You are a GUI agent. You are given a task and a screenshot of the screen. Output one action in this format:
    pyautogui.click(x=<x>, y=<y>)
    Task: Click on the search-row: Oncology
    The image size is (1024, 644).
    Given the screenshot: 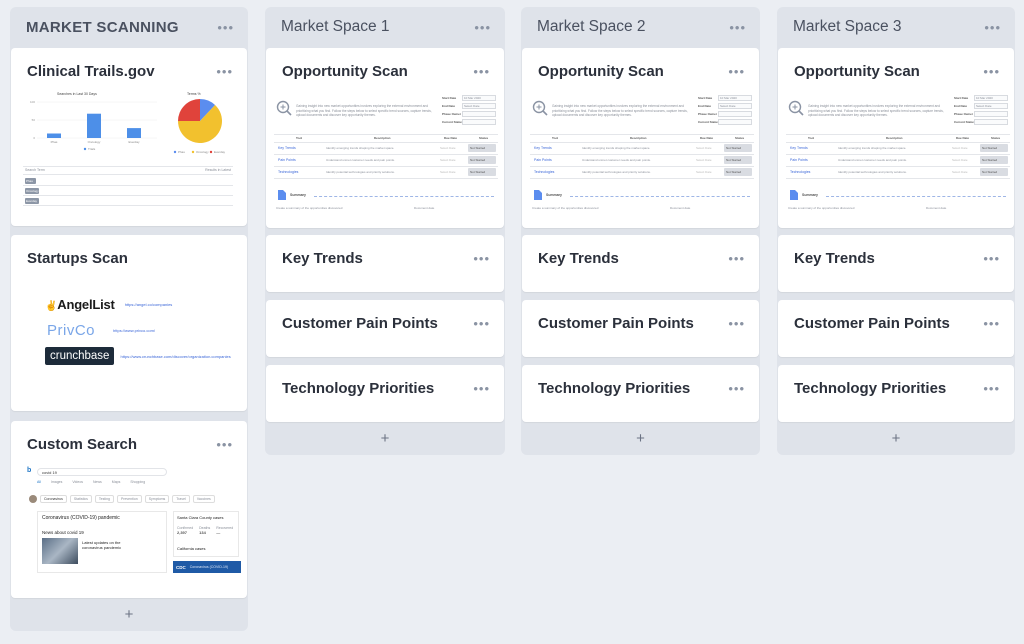 What is the action you would take?
    pyautogui.click(x=32, y=191)
    